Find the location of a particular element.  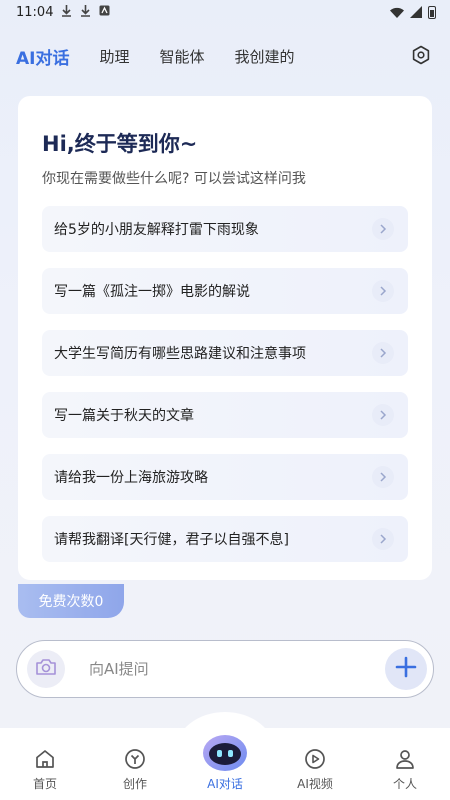

add-button is located at coordinates (406, 669).